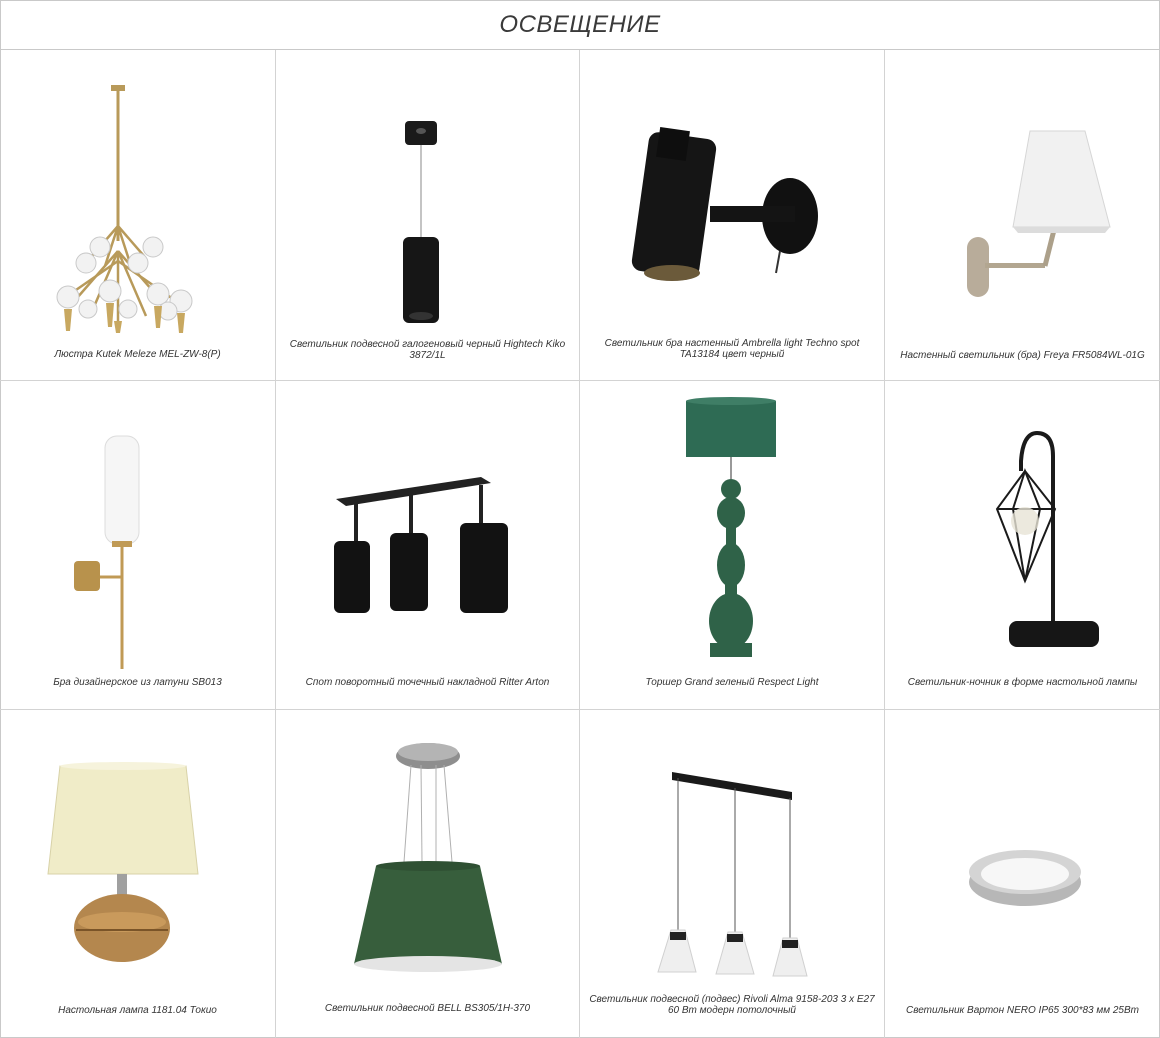  What do you see at coordinates (1047, 538) in the screenshot?
I see `night-lamp-icon` at bounding box center [1047, 538].